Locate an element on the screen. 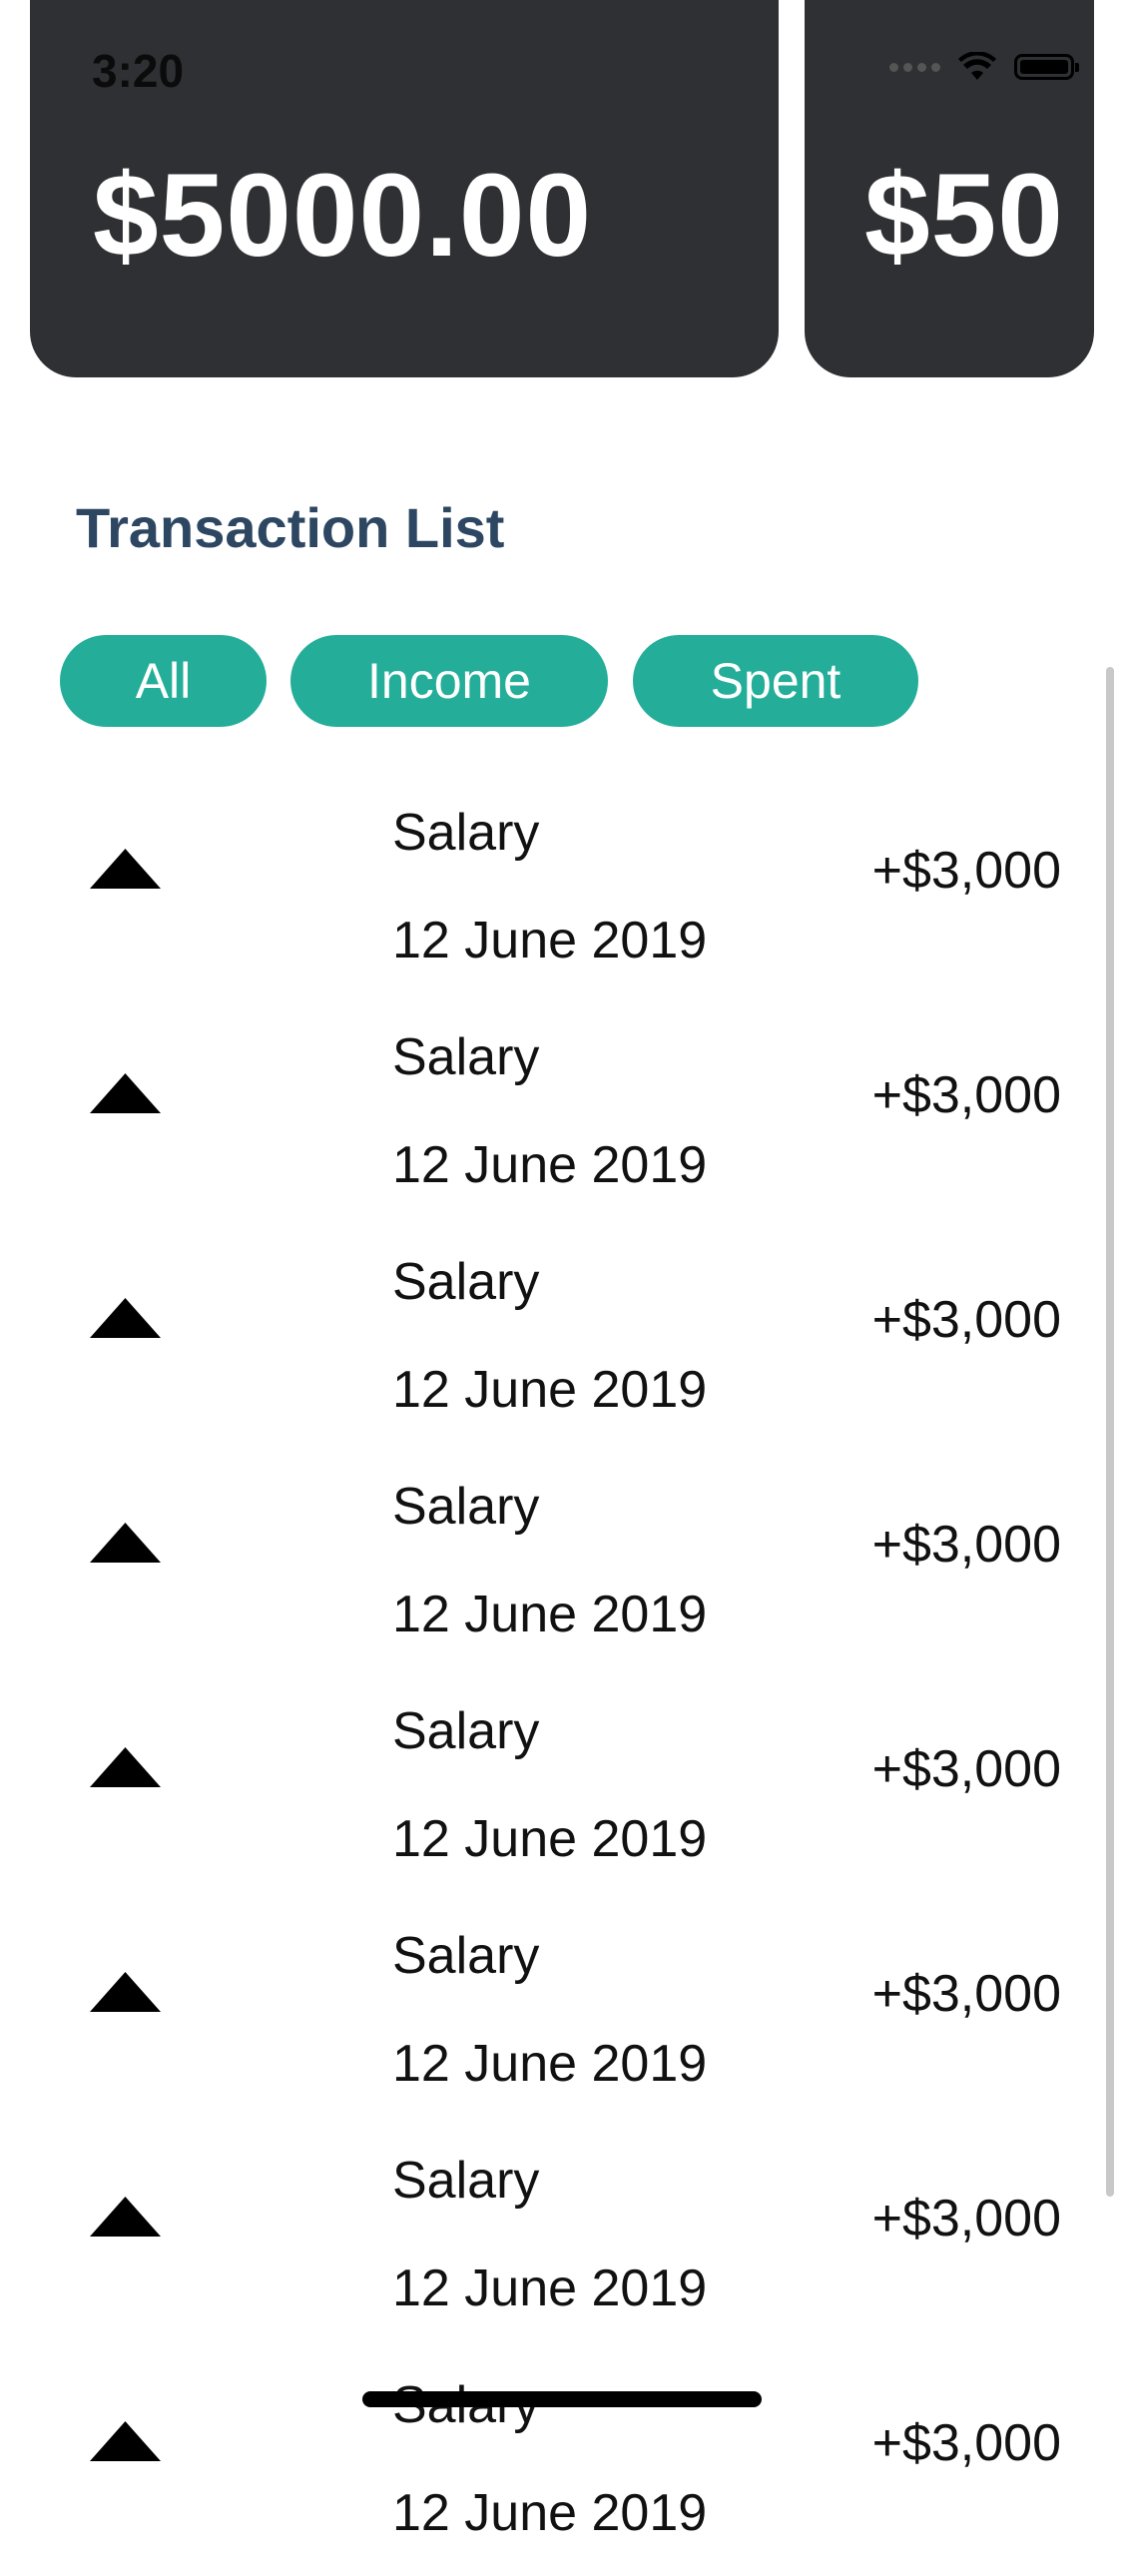 The image size is (1123, 2576). home-indicator is located at coordinates (562, 2399).